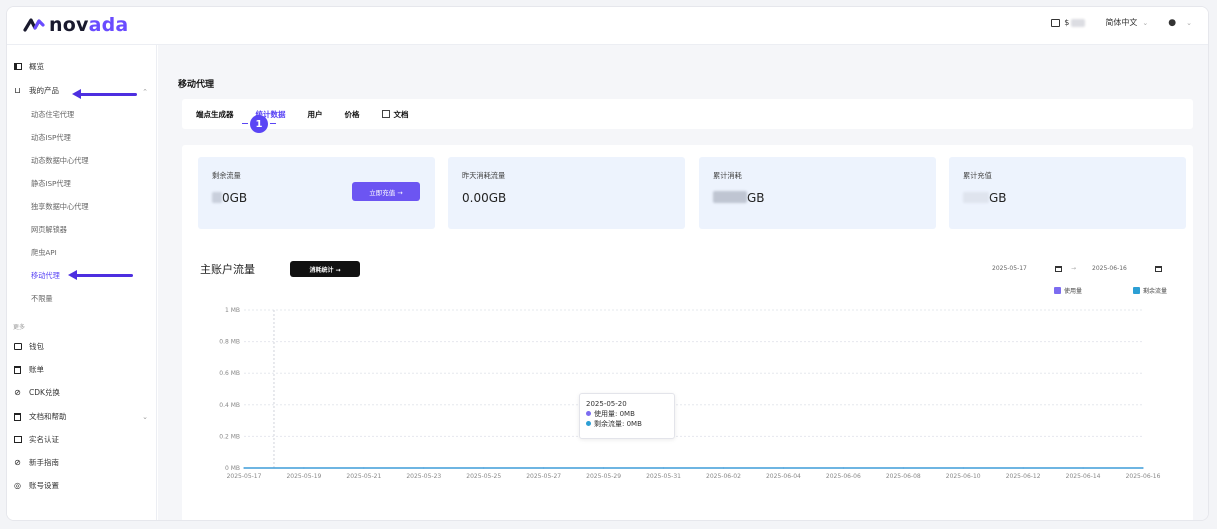  I want to click on stat-label: 剩余流量, so click(226, 175).